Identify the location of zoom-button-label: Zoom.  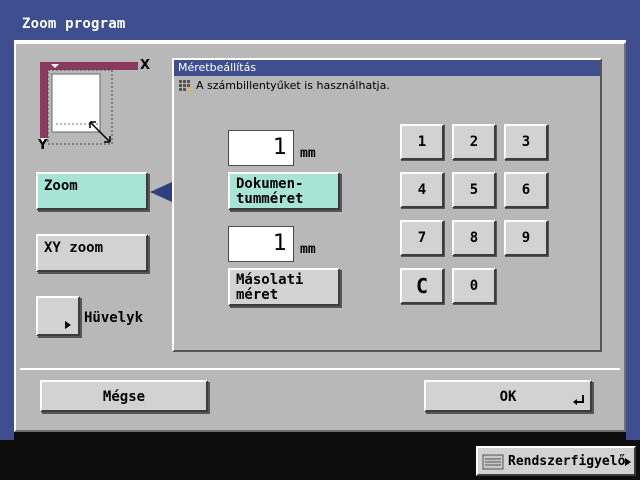
(61, 186).